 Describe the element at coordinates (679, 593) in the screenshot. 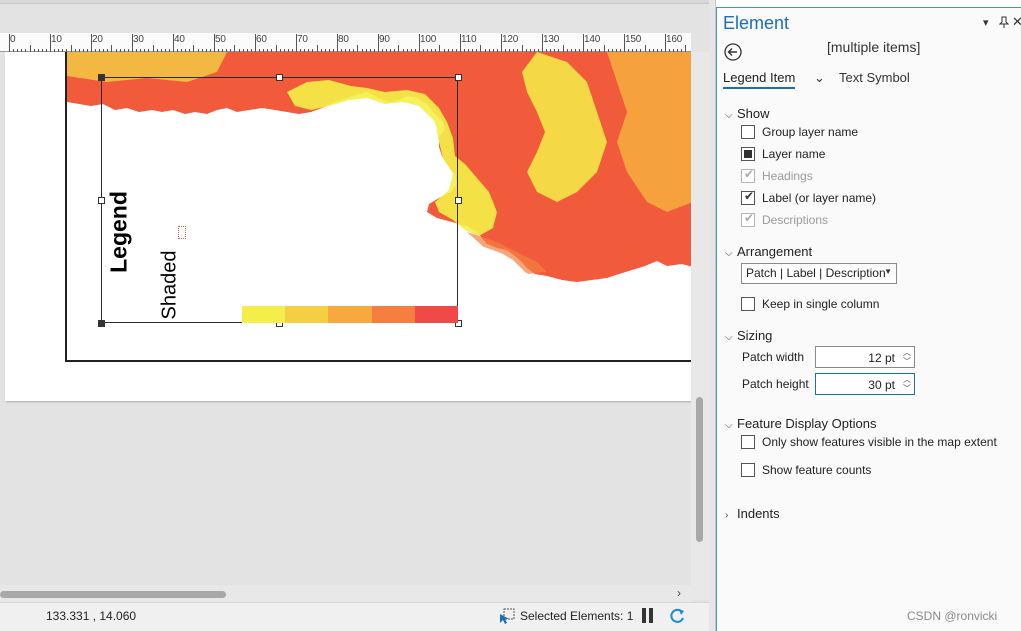

I see `scroll-right-icon: ›` at that location.